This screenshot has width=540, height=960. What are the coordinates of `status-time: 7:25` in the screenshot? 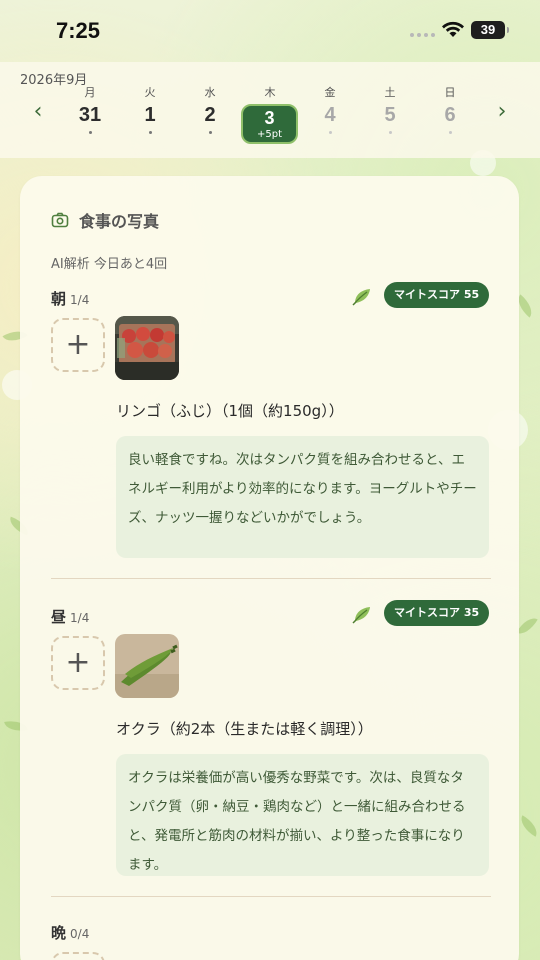 It's located at (78, 30).